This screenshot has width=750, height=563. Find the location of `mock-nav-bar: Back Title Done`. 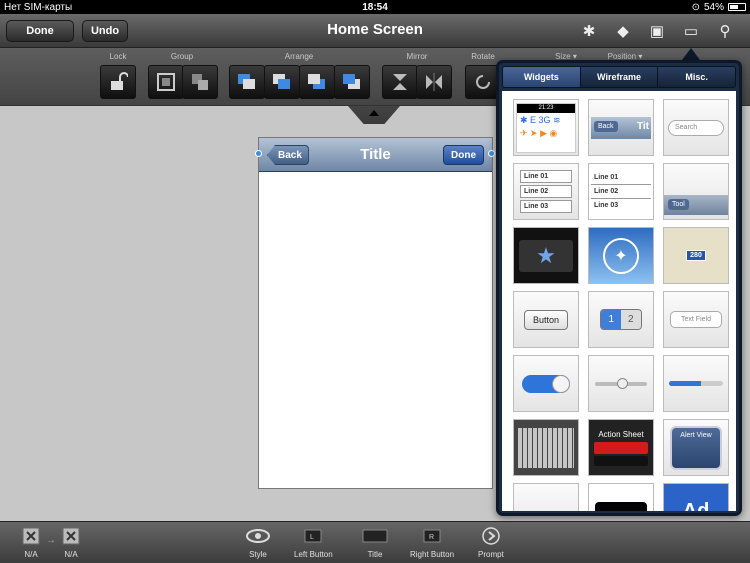

mock-nav-bar: Back Title Done is located at coordinates (375, 155).